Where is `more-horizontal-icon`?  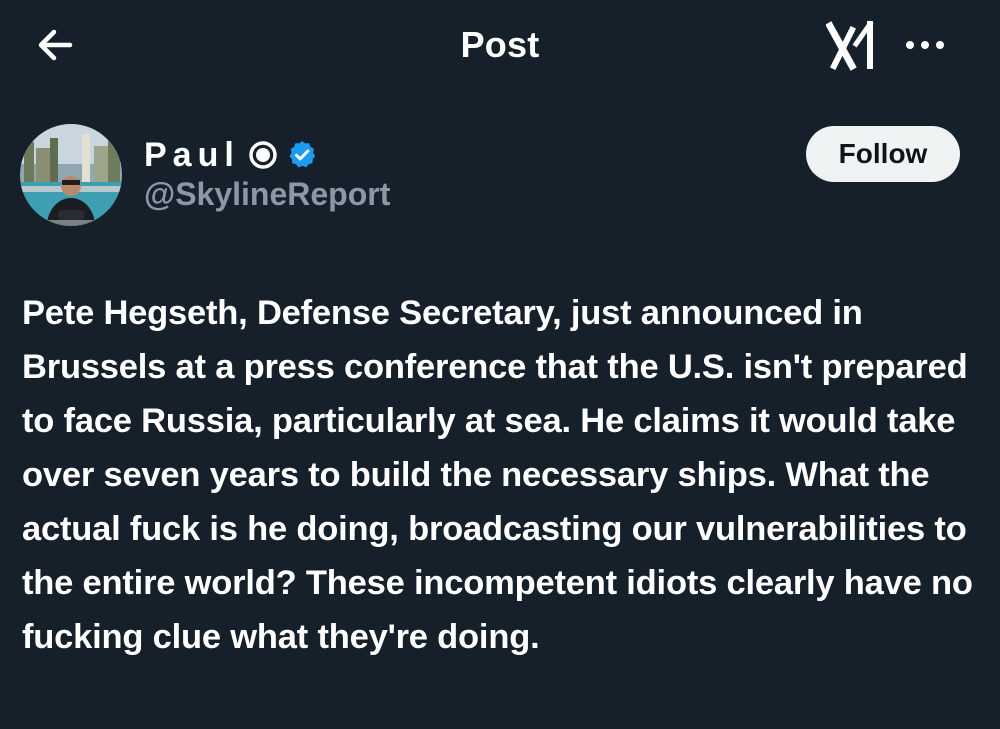 more-horizontal-icon is located at coordinates (925, 45).